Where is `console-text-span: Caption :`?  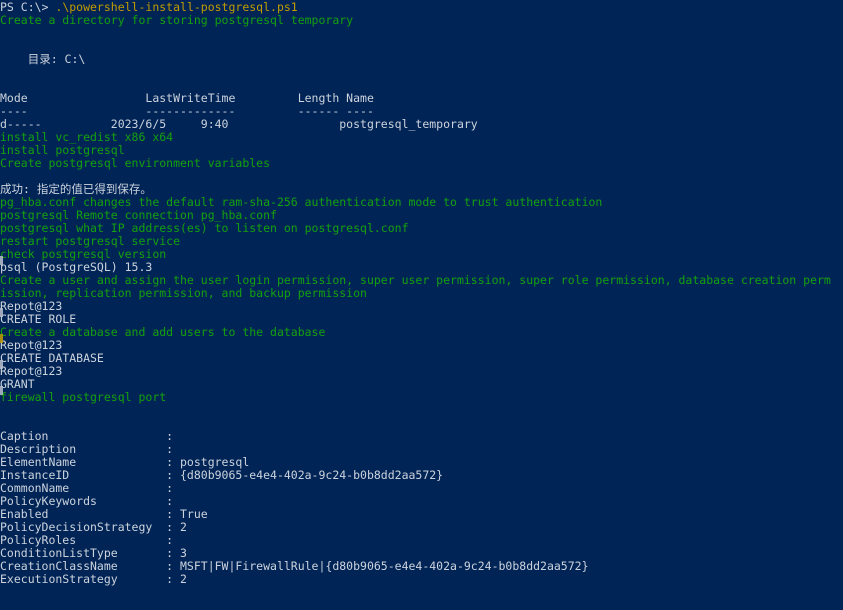
console-text-span: Caption : is located at coordinates (87, 436).